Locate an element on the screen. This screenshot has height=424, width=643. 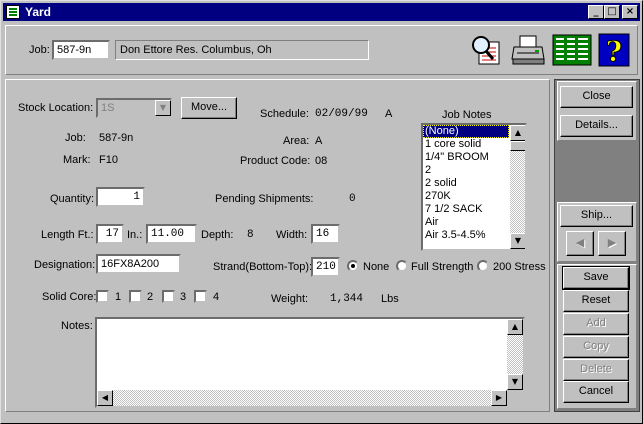
app-icon is located at coordinates (13, 12).